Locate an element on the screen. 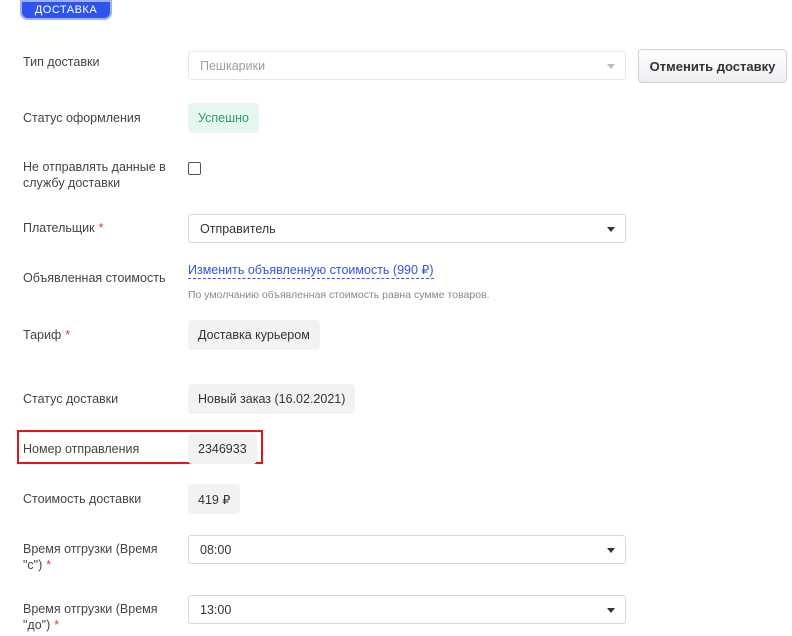  shipment-to-label-text: Время отгрузки (Время "до") is located at coordinates (90, 617).